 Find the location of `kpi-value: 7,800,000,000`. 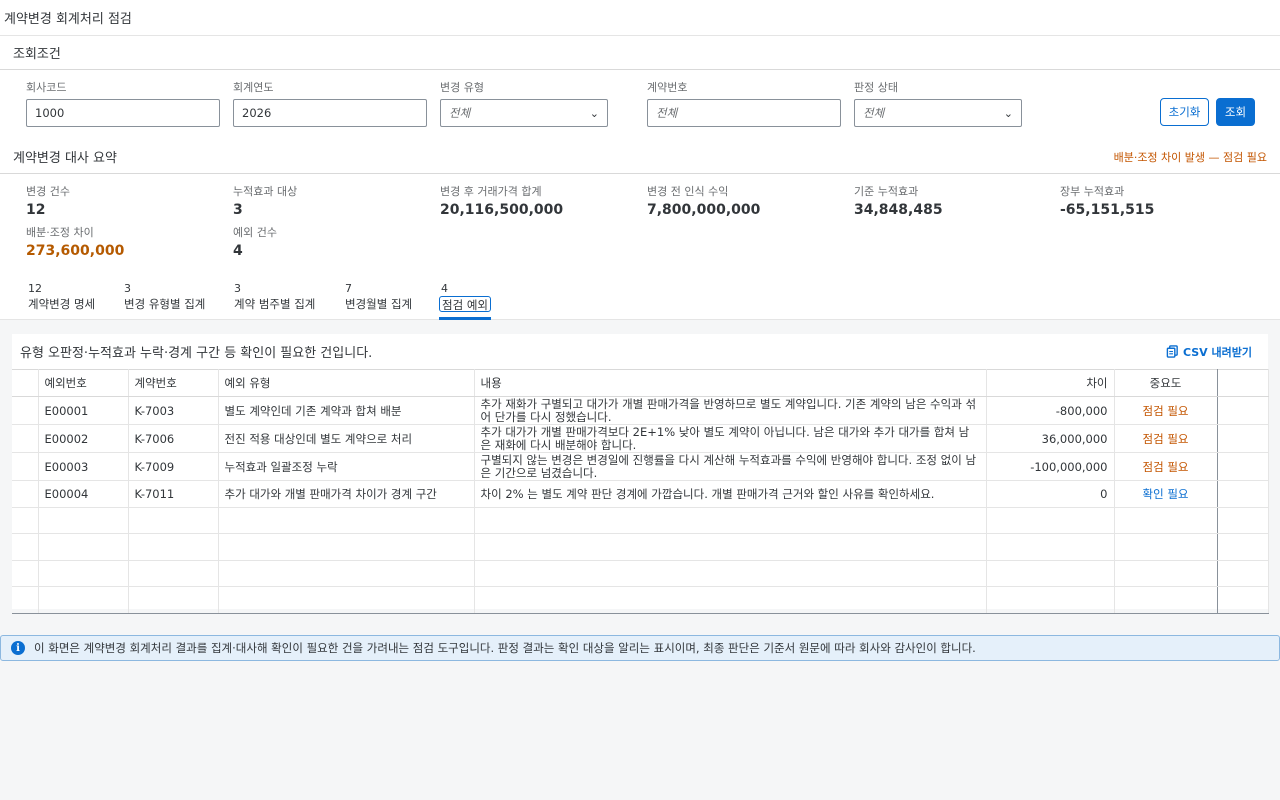

kpi-value: 7,800,000,000 is located at coordinates (704, 210).